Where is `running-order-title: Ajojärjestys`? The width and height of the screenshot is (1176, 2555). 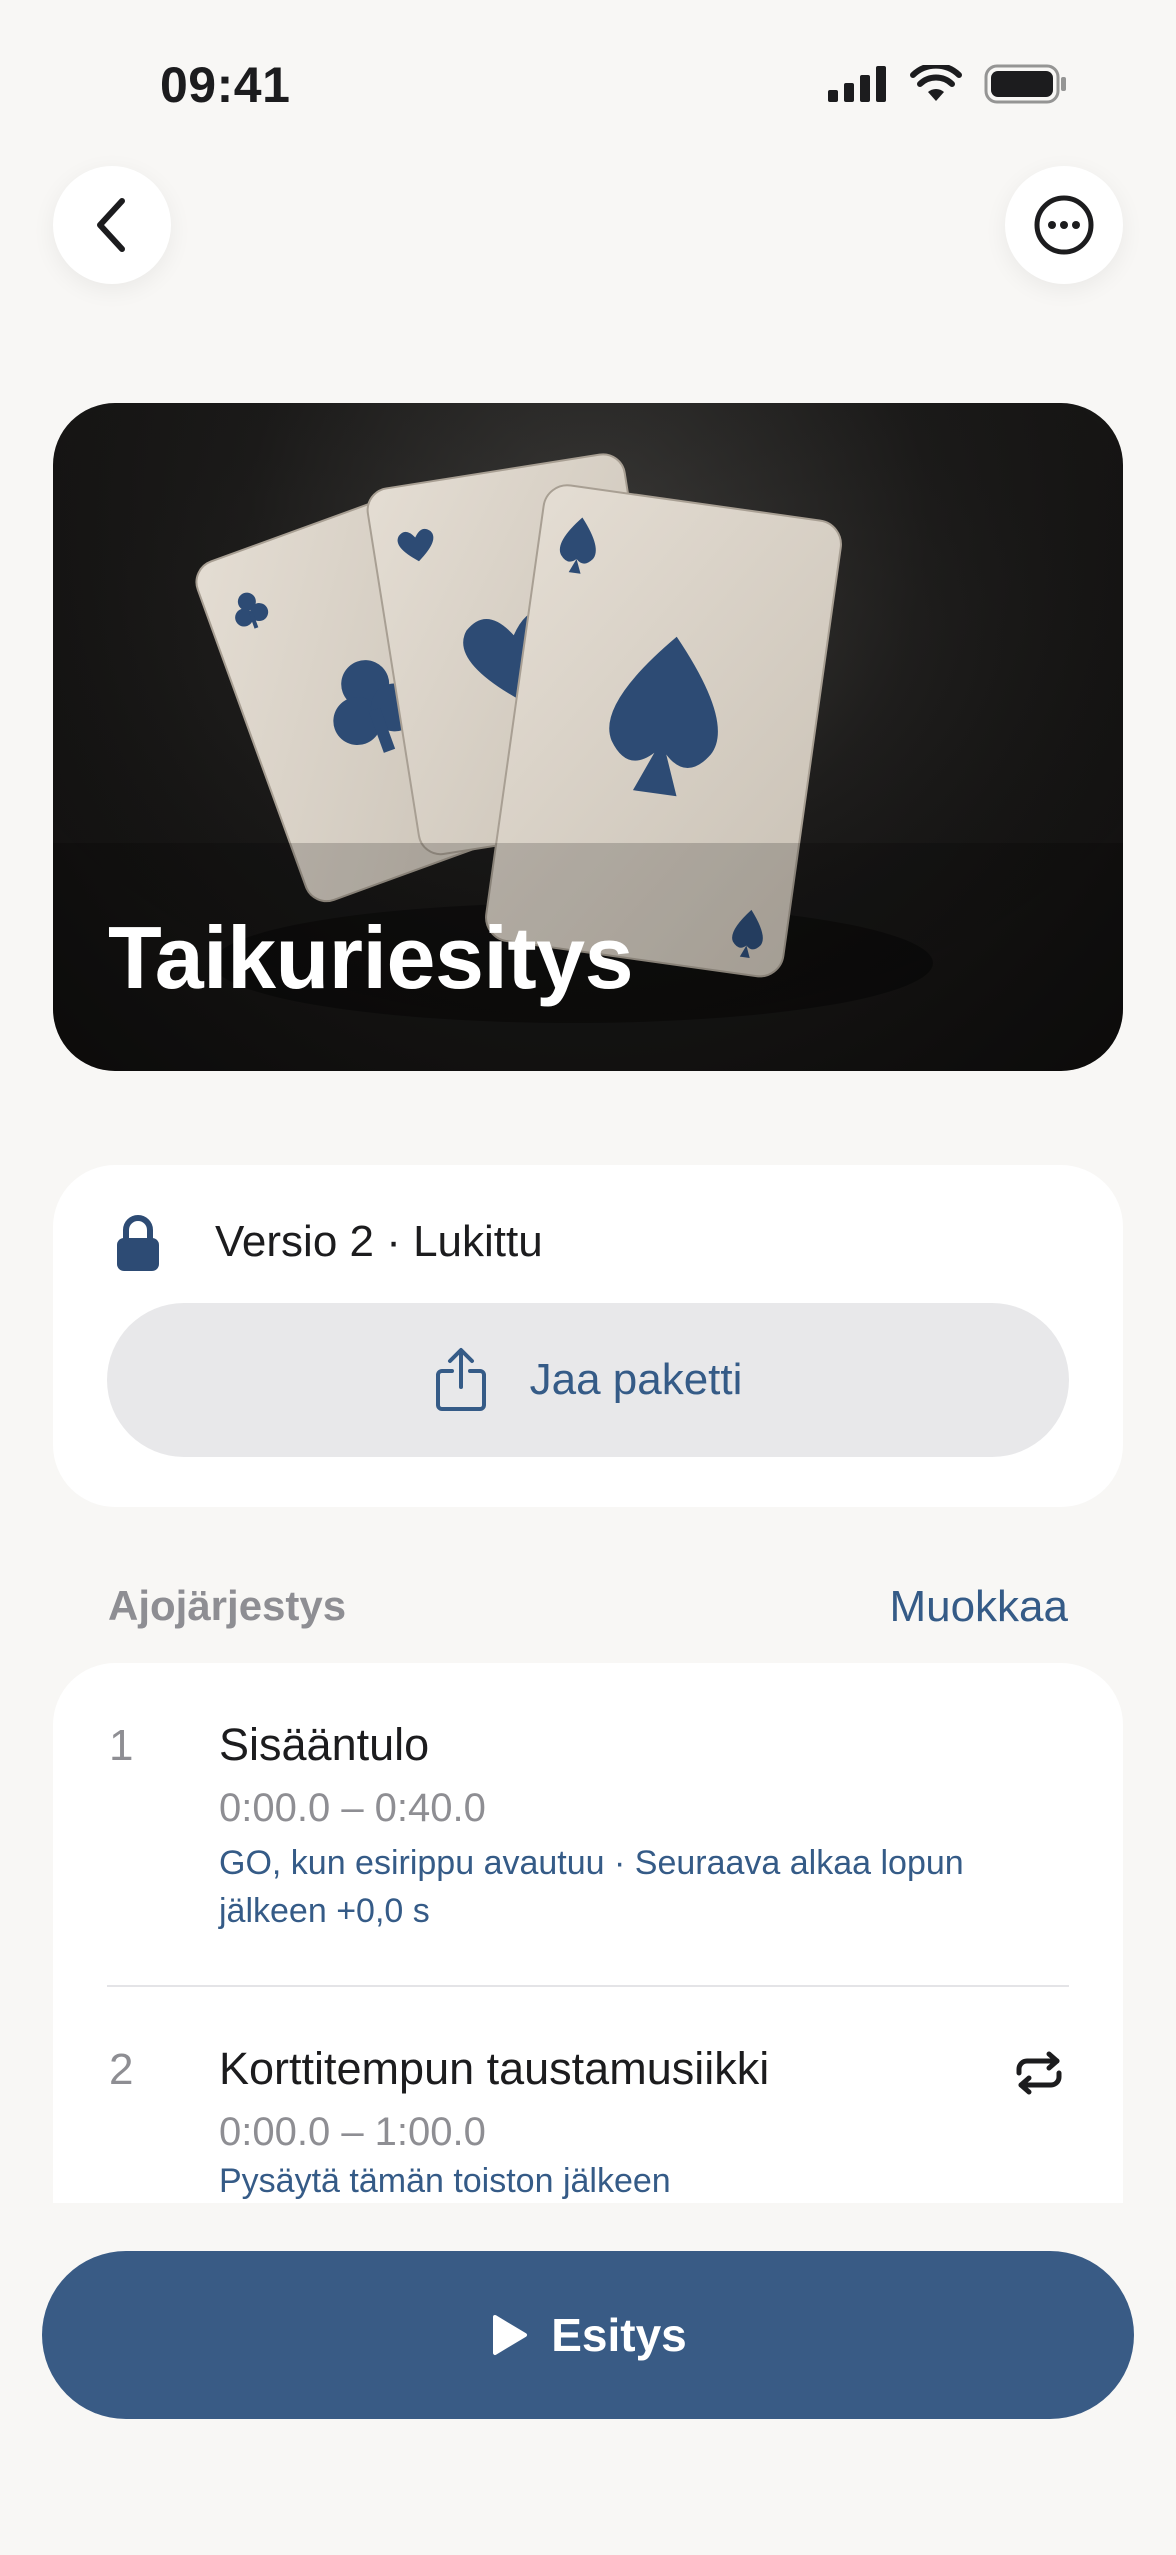 running-order-title: Ajojärjestys is located at coordinates (227, 1605).